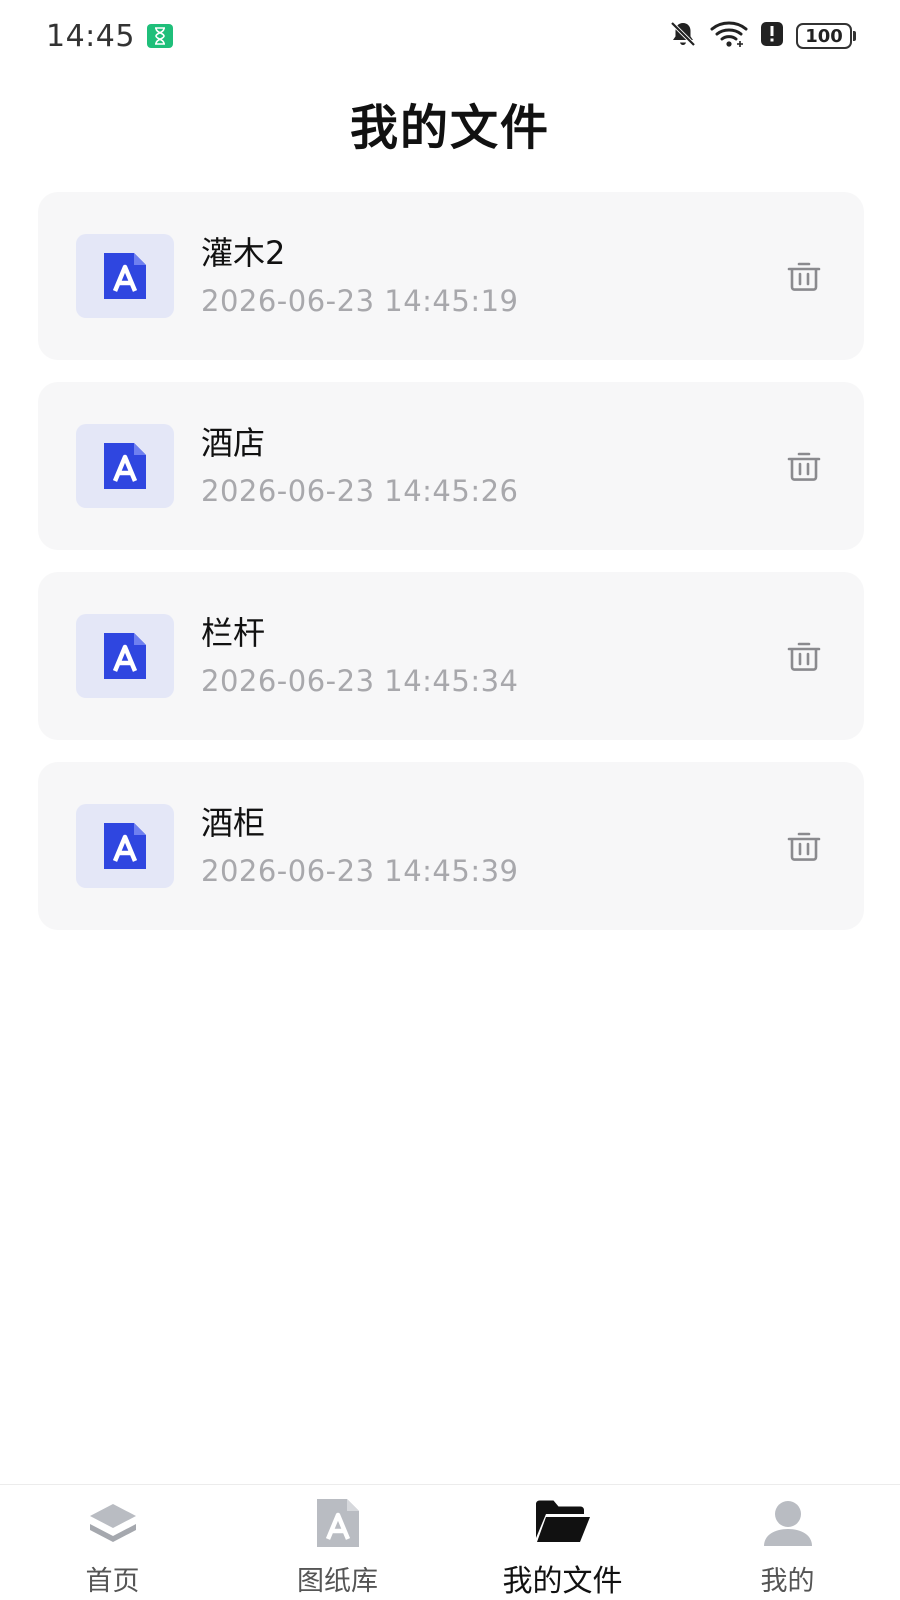 Image resolution: width=900 pixels, height=1600 pixels. What do you see at coordinates (233, 823) in the screenshot?
I see `file-name: 酒柜` at bounding box center [233, 823].